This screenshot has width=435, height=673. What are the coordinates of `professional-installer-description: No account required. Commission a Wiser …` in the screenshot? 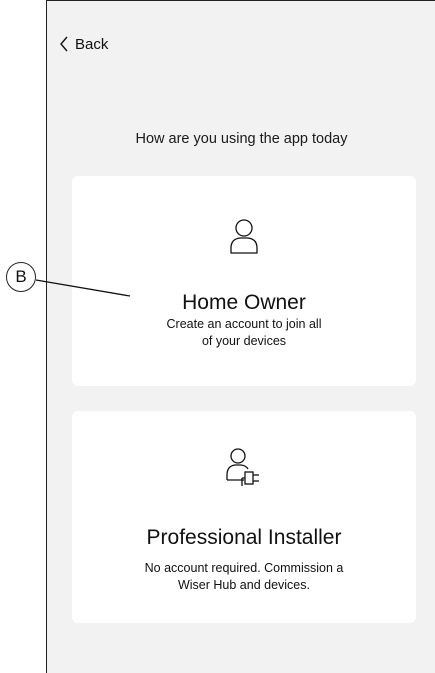 It's located at (244, 577).